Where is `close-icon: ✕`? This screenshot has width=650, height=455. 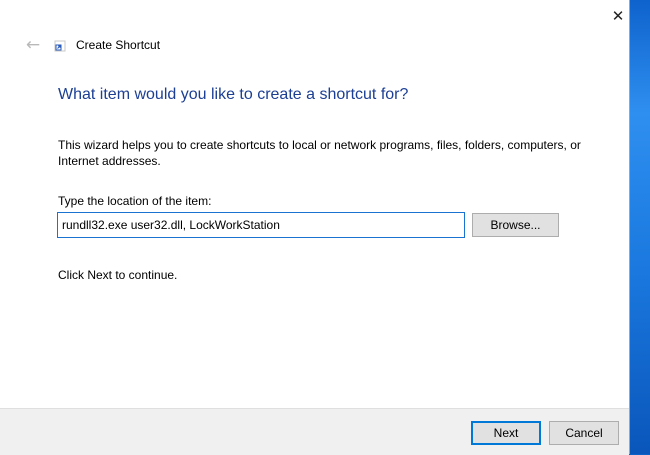 close-icon: ✕ is located at coordinates (618, 16).